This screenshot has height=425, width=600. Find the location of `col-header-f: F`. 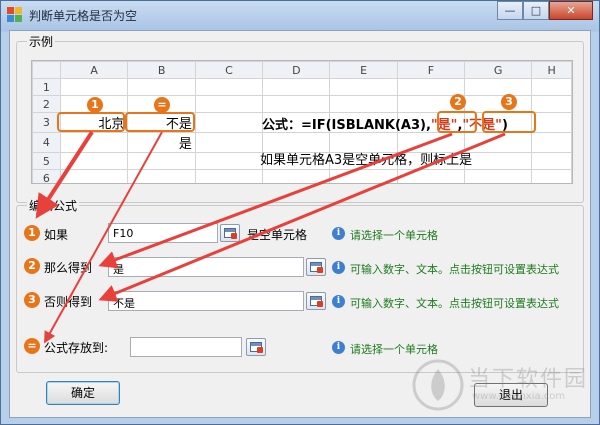

col-header-f: F is located at coordinates (430, 70).